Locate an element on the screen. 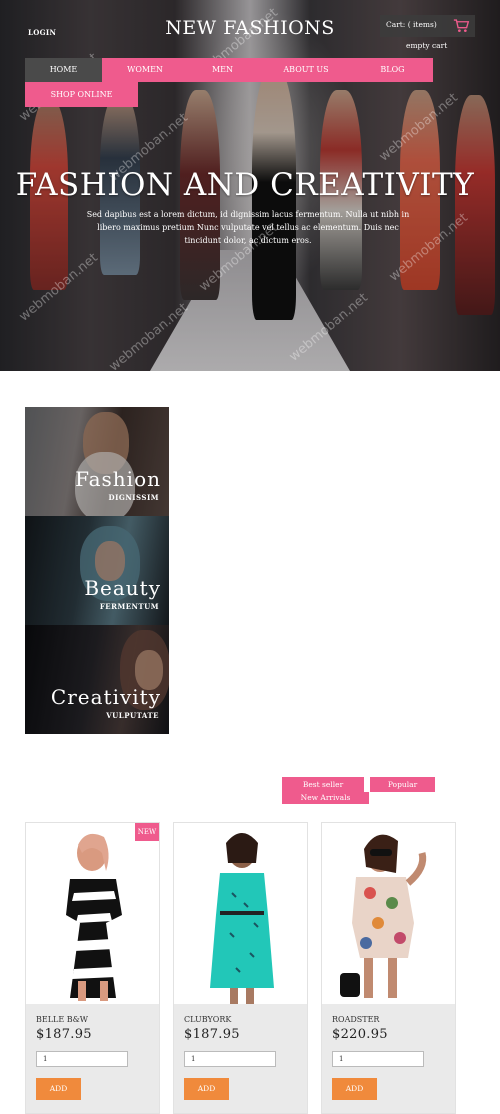 This screenshot has width=500, height=1114. product-info: BELLE B&W $187.95 1 ADD is located at coordinates (92, 1058).